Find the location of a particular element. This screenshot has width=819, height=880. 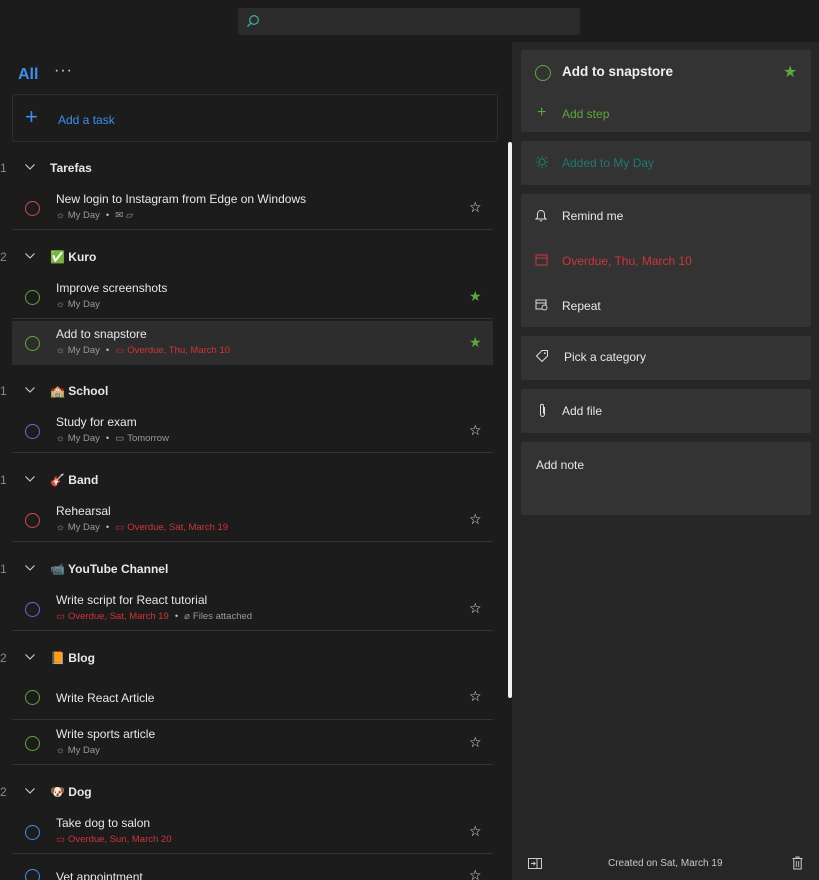

group-header: ✅ Kuro 2 is located at coordinates (250, 258).